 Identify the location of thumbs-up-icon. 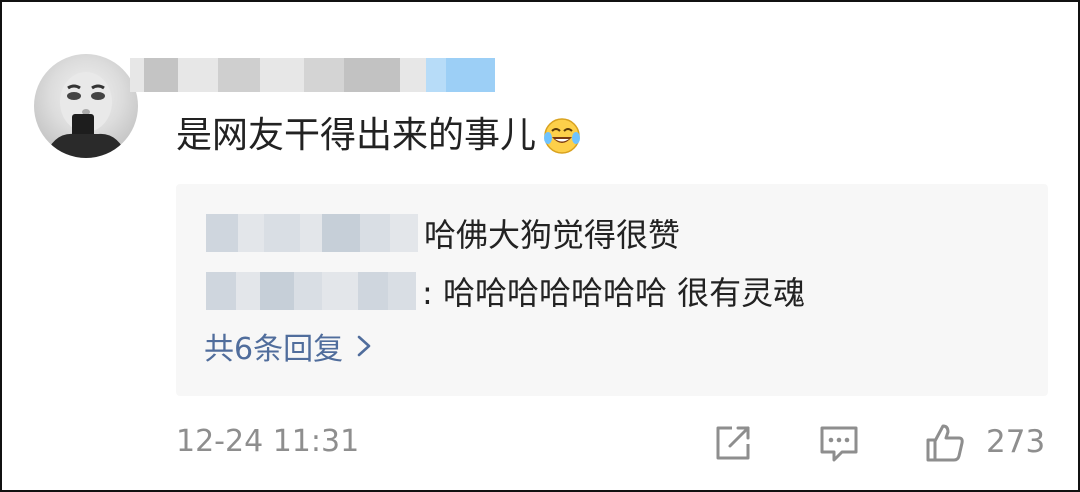
(945, 443).